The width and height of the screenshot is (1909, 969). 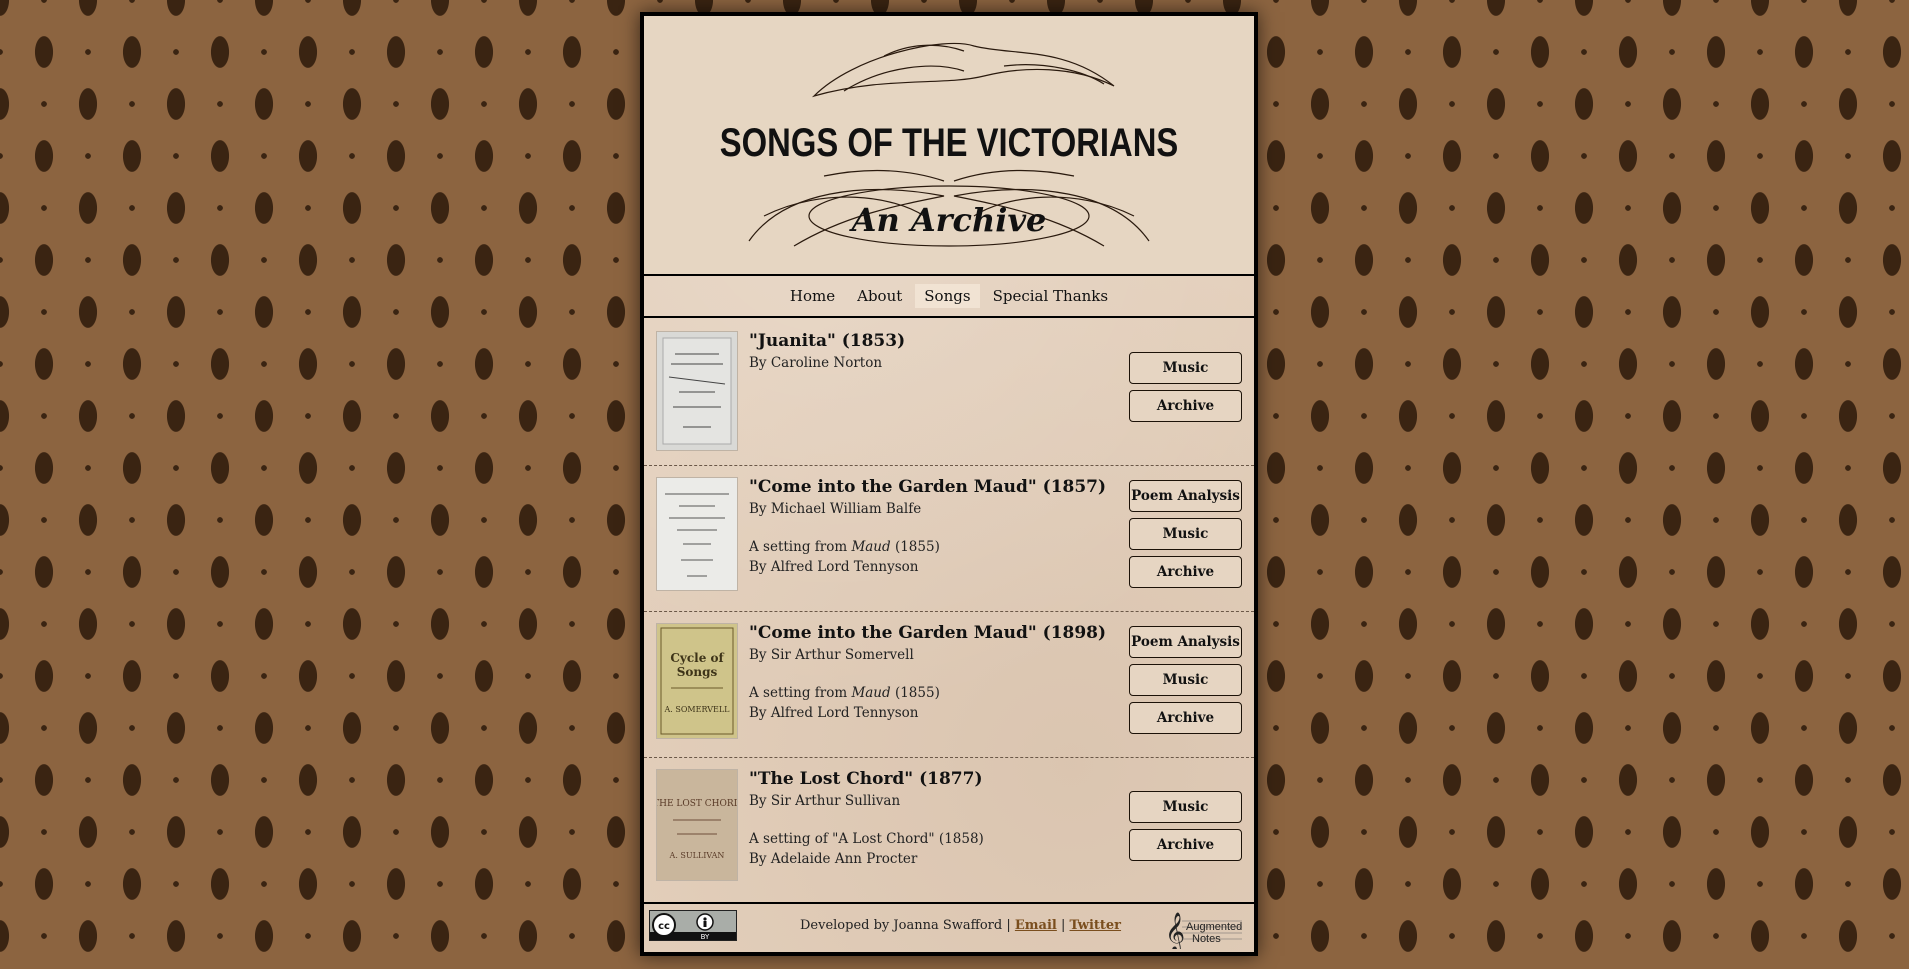 What do you see at coordinates (866, 779) in the screenshot?
I see `song-title: "The Lost Chord" (1877)` at bounding box center [866, 779].